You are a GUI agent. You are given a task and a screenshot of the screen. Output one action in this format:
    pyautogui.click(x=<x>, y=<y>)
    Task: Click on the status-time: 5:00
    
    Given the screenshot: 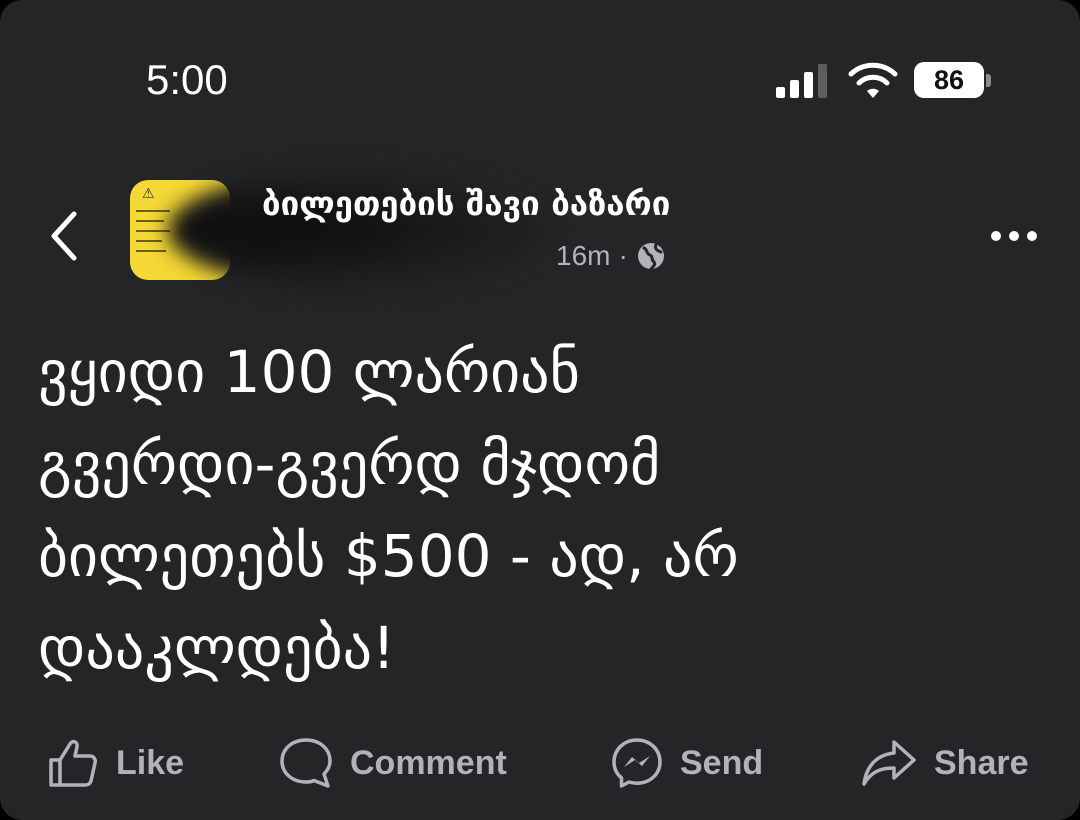 What is the action you would take?
    pyautogui.click(x=187, y=79)
    